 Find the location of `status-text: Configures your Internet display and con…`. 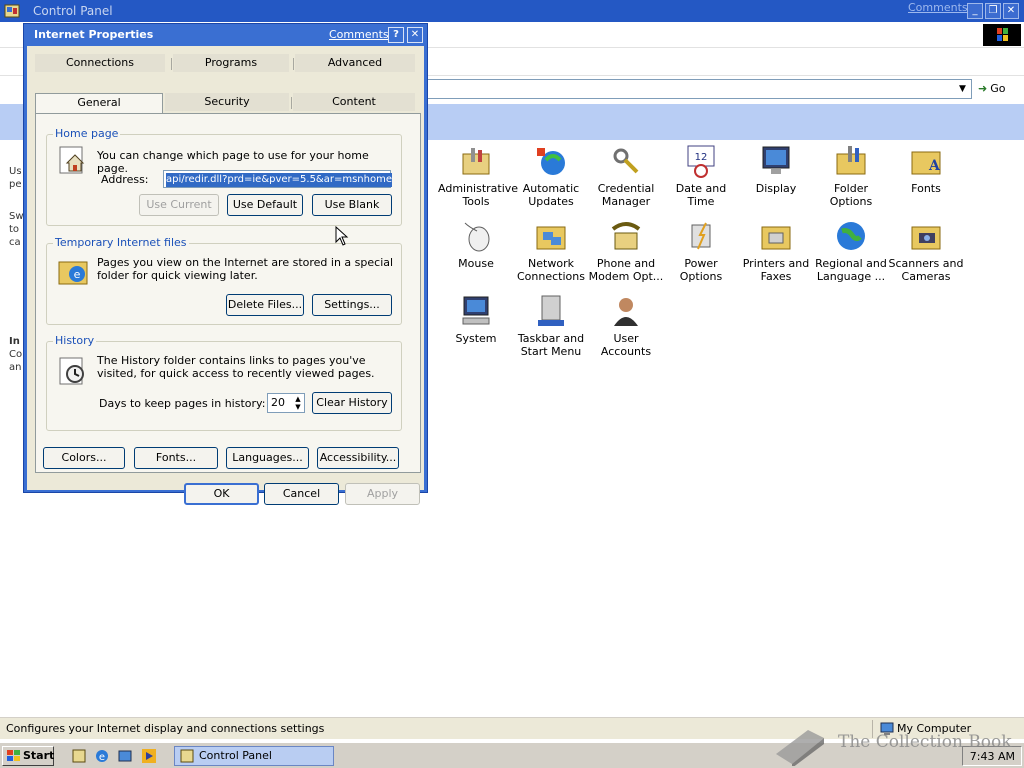

status-text: Configures your Internet display and con… is located at coordinates (165, 728).